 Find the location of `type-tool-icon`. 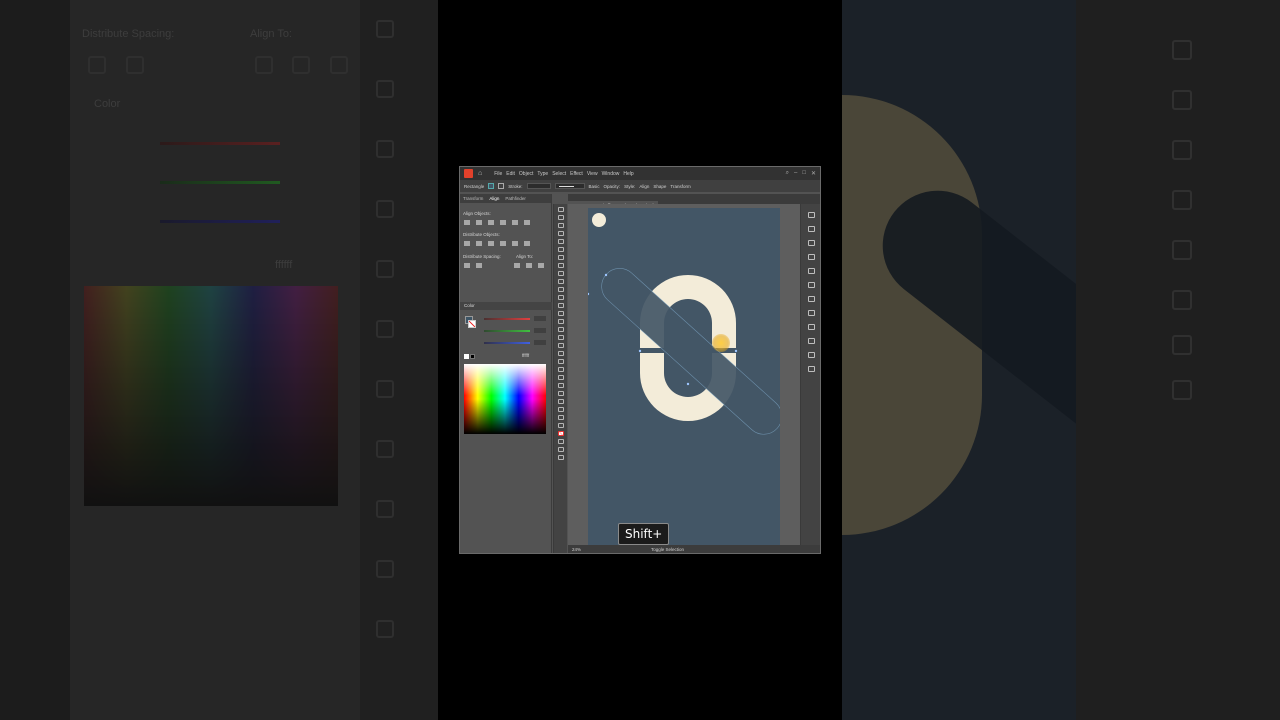

type-tool-icon is located at coordinates (560, 257).